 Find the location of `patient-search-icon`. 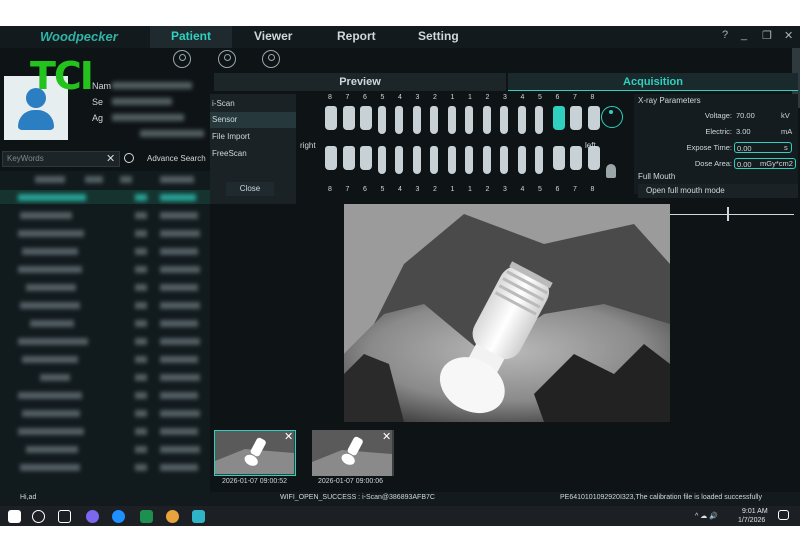

patient-search-icon is located at coordinates (271, 59).